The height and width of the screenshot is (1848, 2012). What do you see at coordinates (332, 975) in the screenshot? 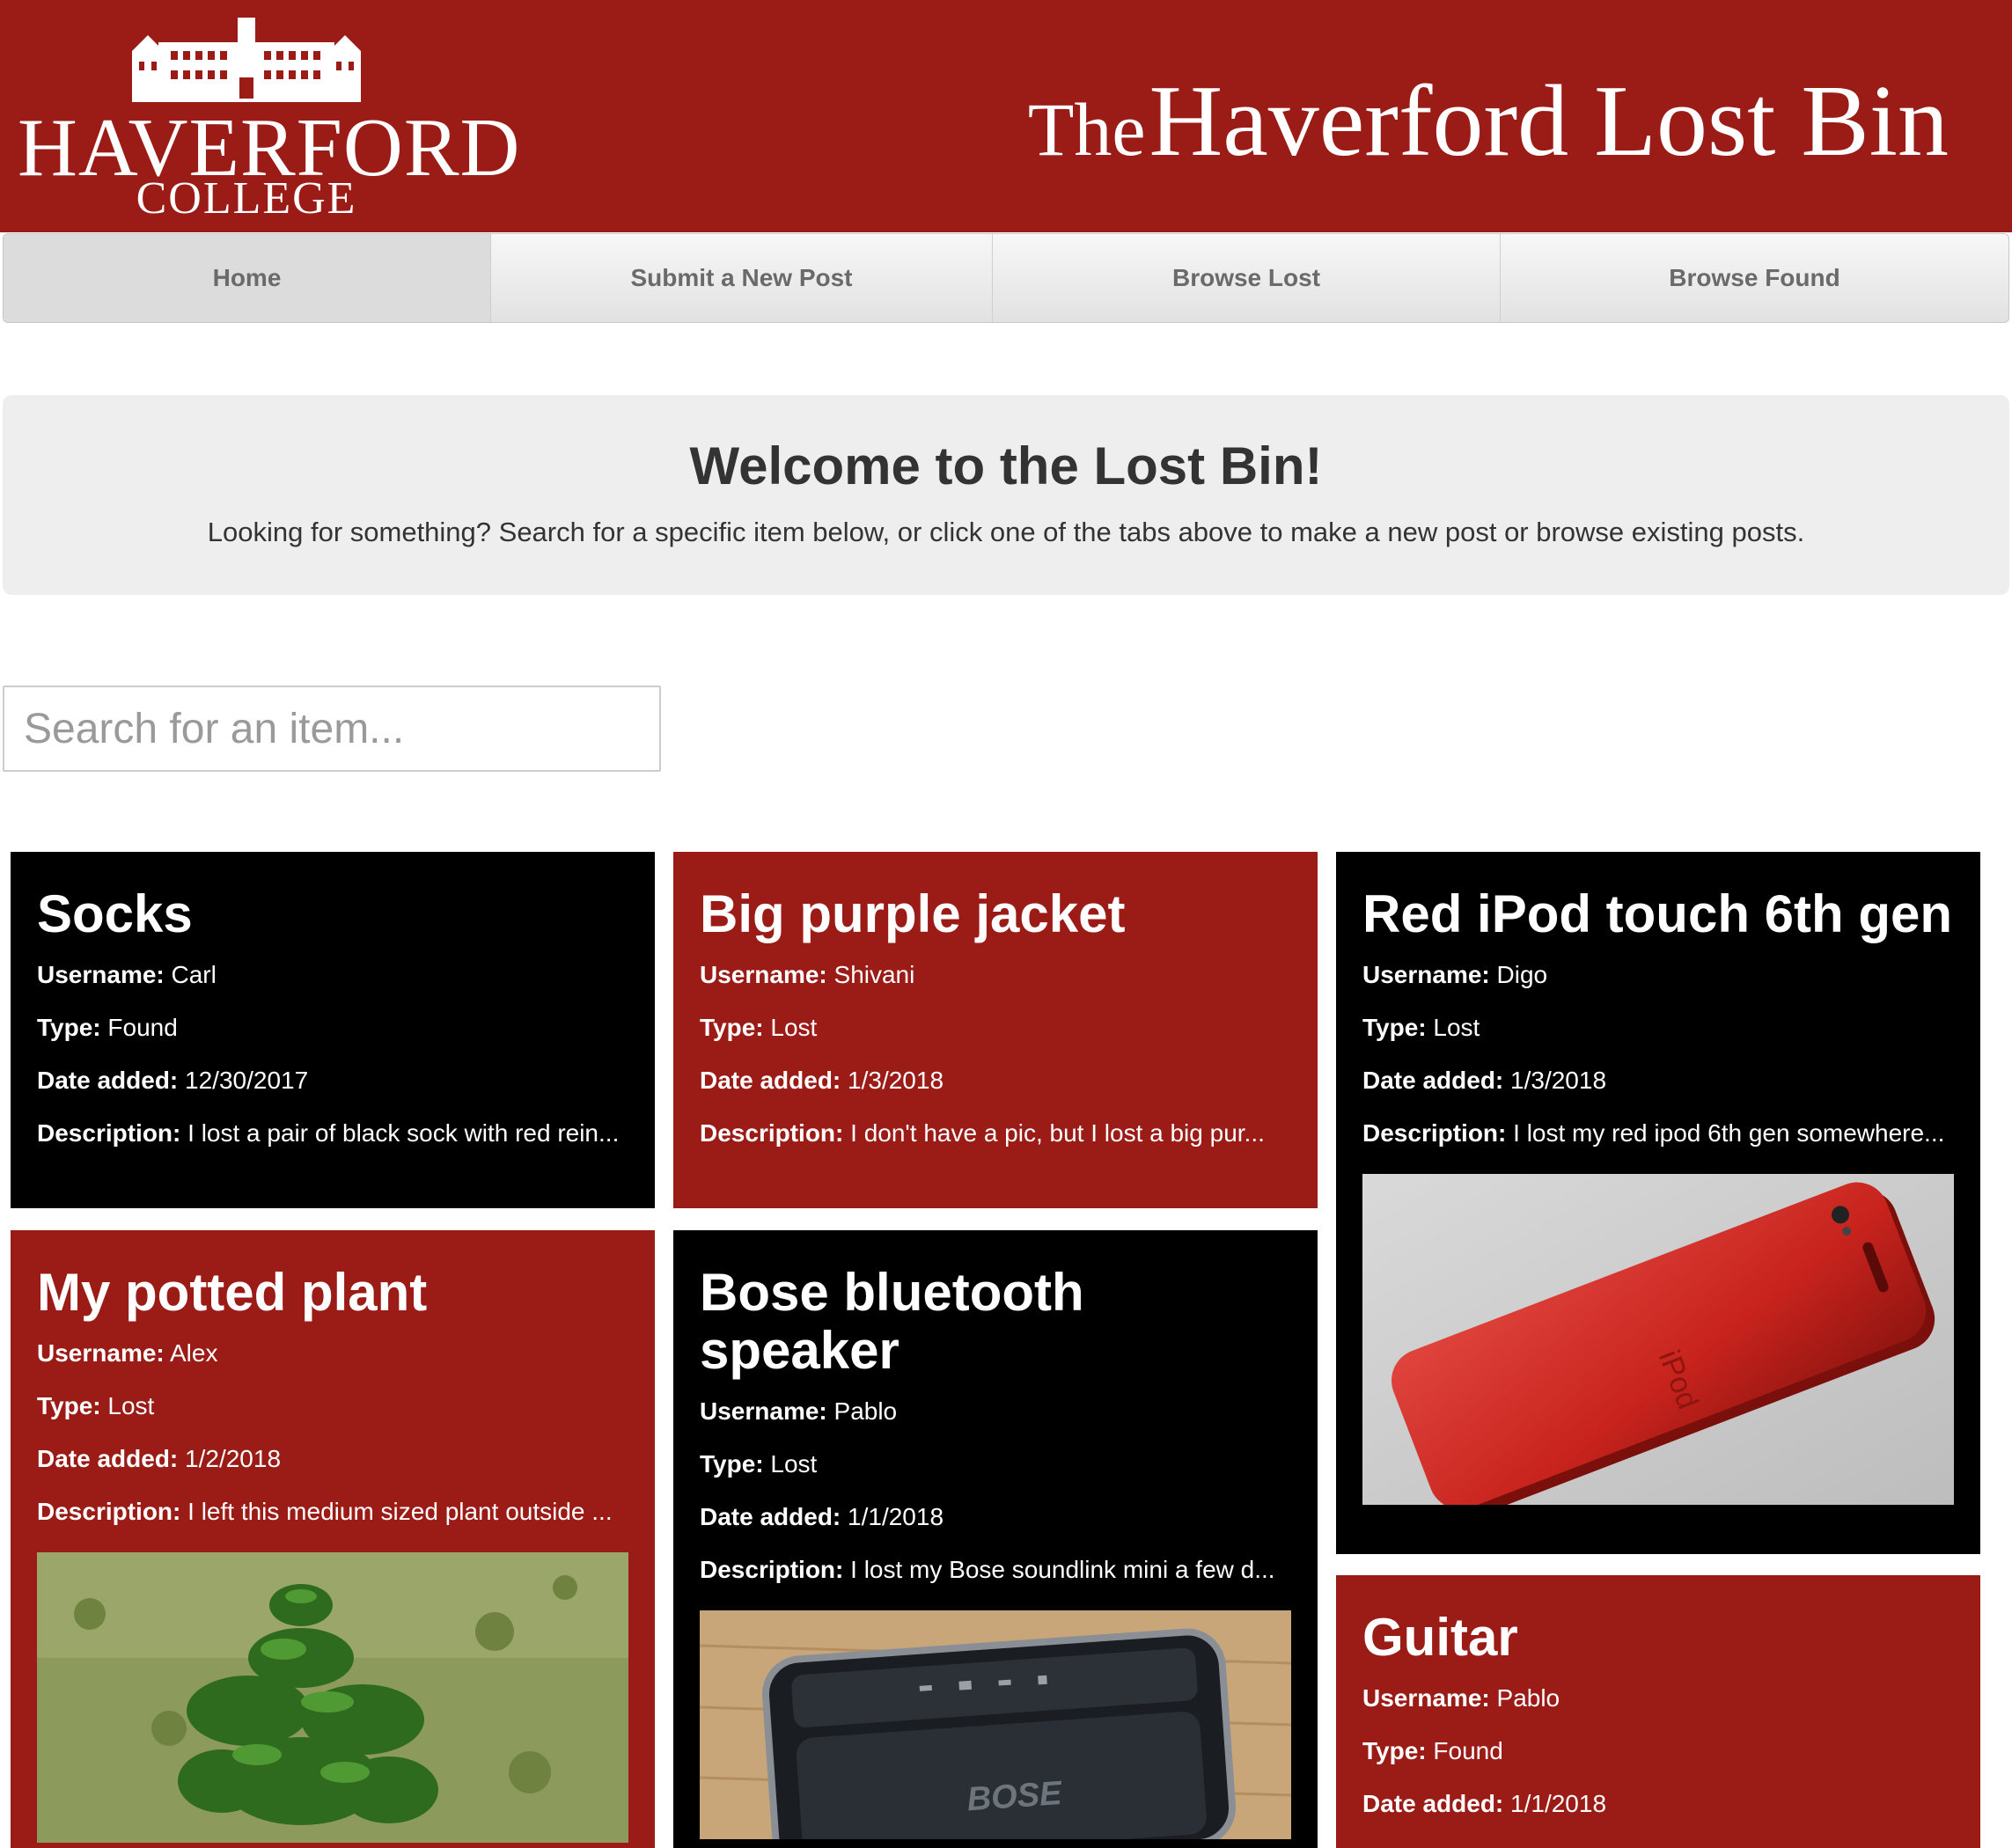
I see `post-username: Username: Carl` at bounding box center [332, 975].